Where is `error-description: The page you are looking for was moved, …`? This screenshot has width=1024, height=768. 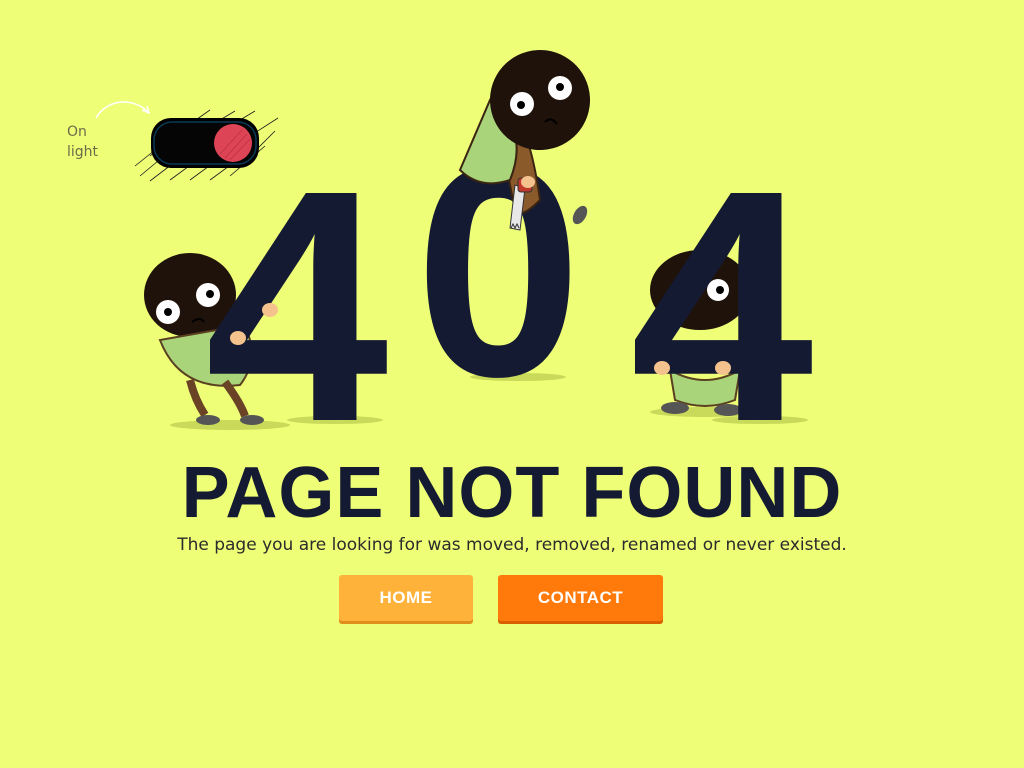
error-description: The page you are looking for was moved, … is located at coordinates (512, 545).